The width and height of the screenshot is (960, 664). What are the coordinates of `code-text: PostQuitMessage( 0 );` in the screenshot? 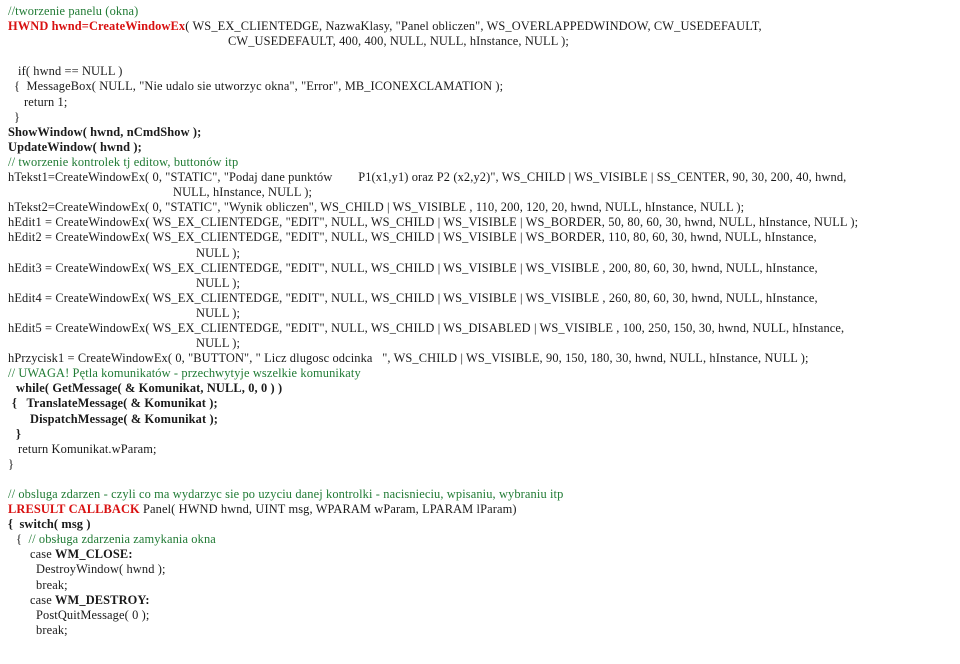 It's located at (93, 614).